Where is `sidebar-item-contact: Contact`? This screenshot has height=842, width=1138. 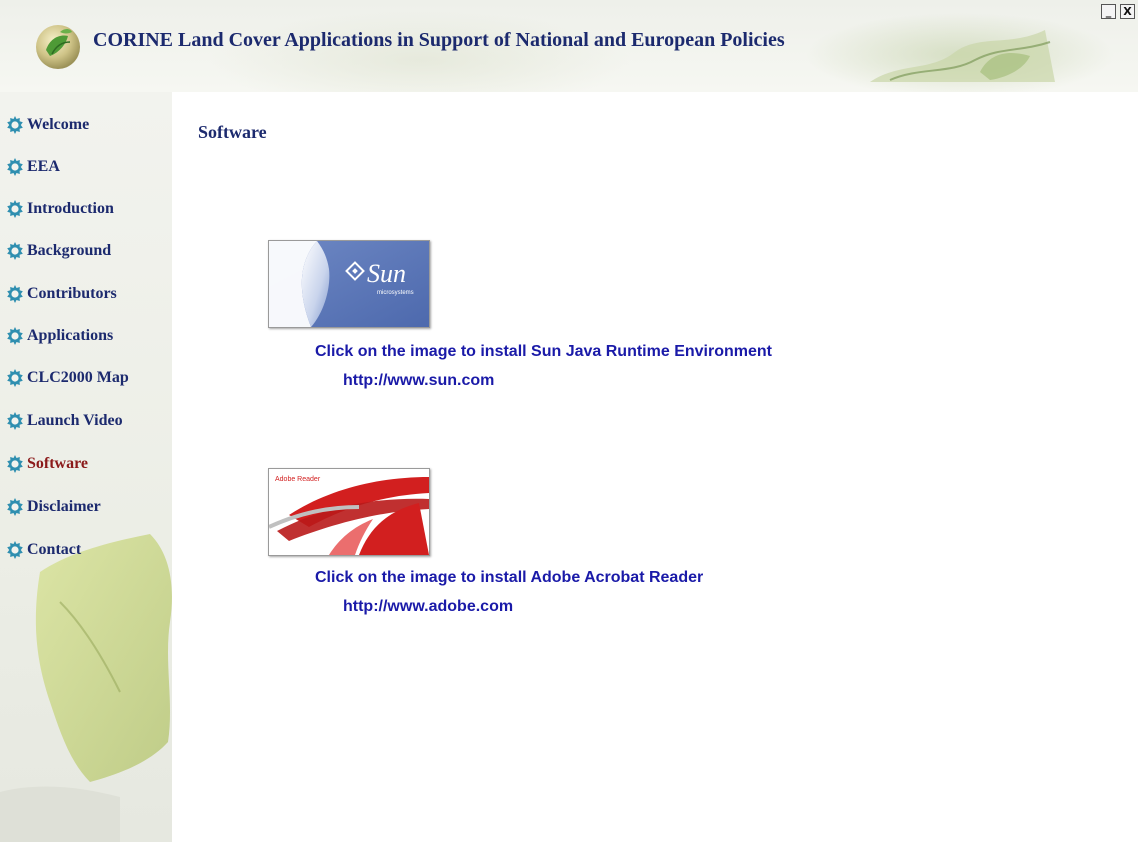
sidebar-item-contact: Contact is located at coordinates (42, 550).